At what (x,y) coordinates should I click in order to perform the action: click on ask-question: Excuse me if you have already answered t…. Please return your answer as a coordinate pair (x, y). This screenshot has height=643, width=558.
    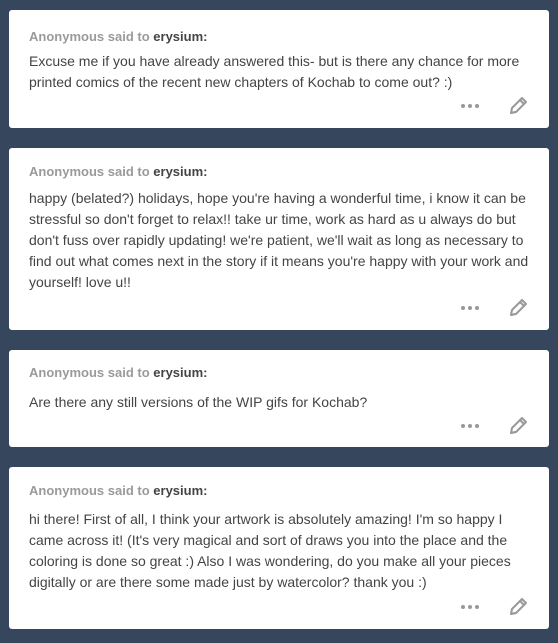
    Looking at the image, I should click on (274, 71).